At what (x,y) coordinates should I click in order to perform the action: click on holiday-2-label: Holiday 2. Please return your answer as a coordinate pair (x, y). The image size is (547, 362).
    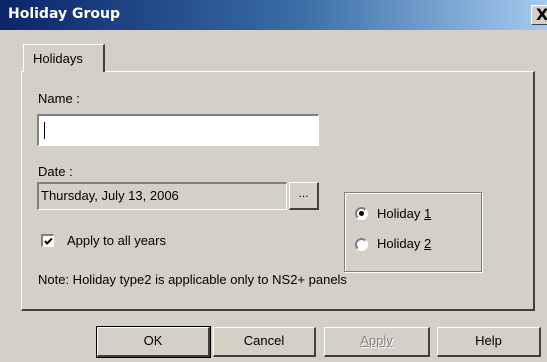
    Looking at the image, I should click on (404, 243).